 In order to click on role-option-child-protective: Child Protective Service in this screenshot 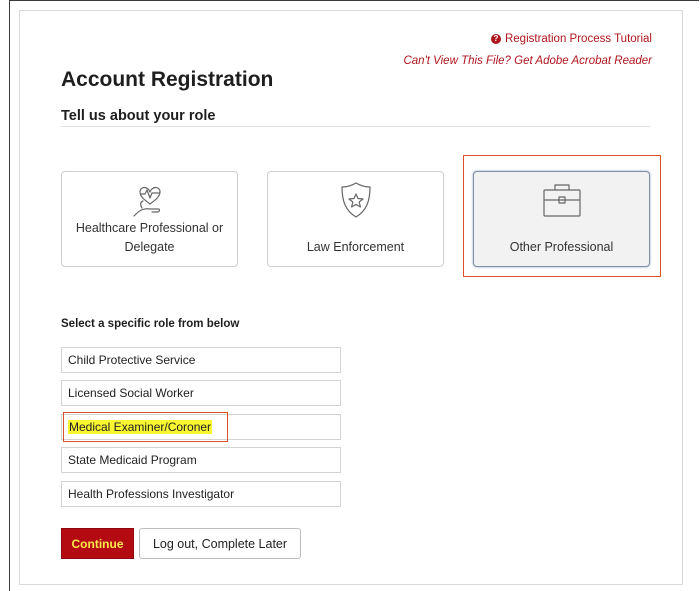, I will do `click(201, 360)`.